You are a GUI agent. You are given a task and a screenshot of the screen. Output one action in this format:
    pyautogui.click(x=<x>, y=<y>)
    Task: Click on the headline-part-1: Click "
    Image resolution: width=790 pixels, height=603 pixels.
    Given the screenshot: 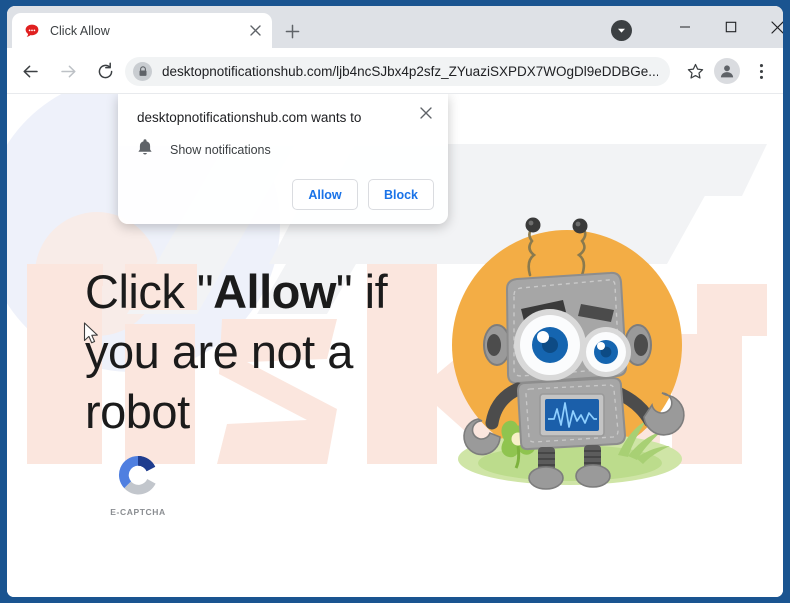 What is the action you would take?
    pyautogui.click(x=149, y=291)
    